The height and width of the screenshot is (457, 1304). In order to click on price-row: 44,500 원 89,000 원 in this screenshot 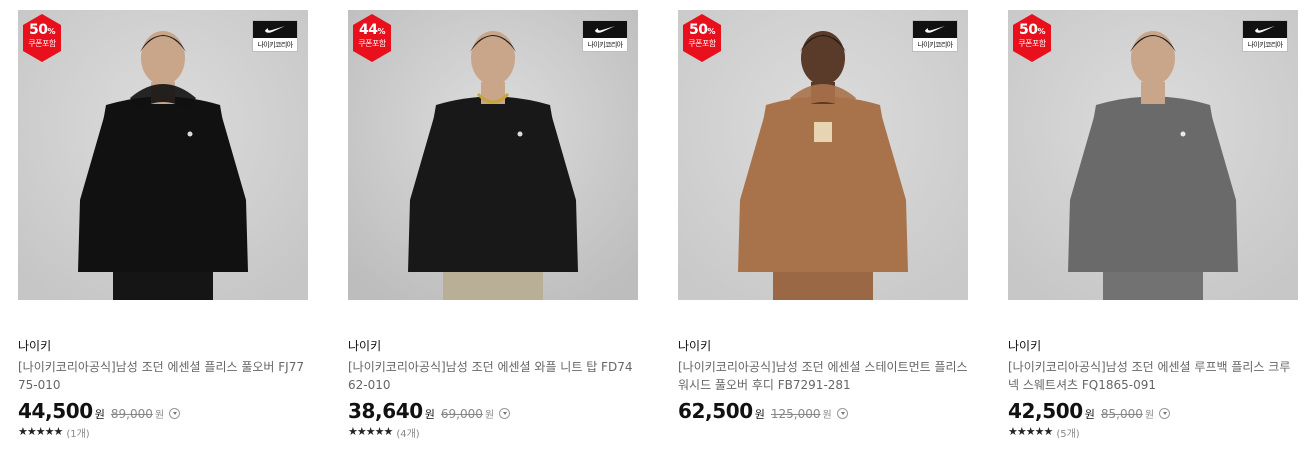, I will do `click(163, 411)`.